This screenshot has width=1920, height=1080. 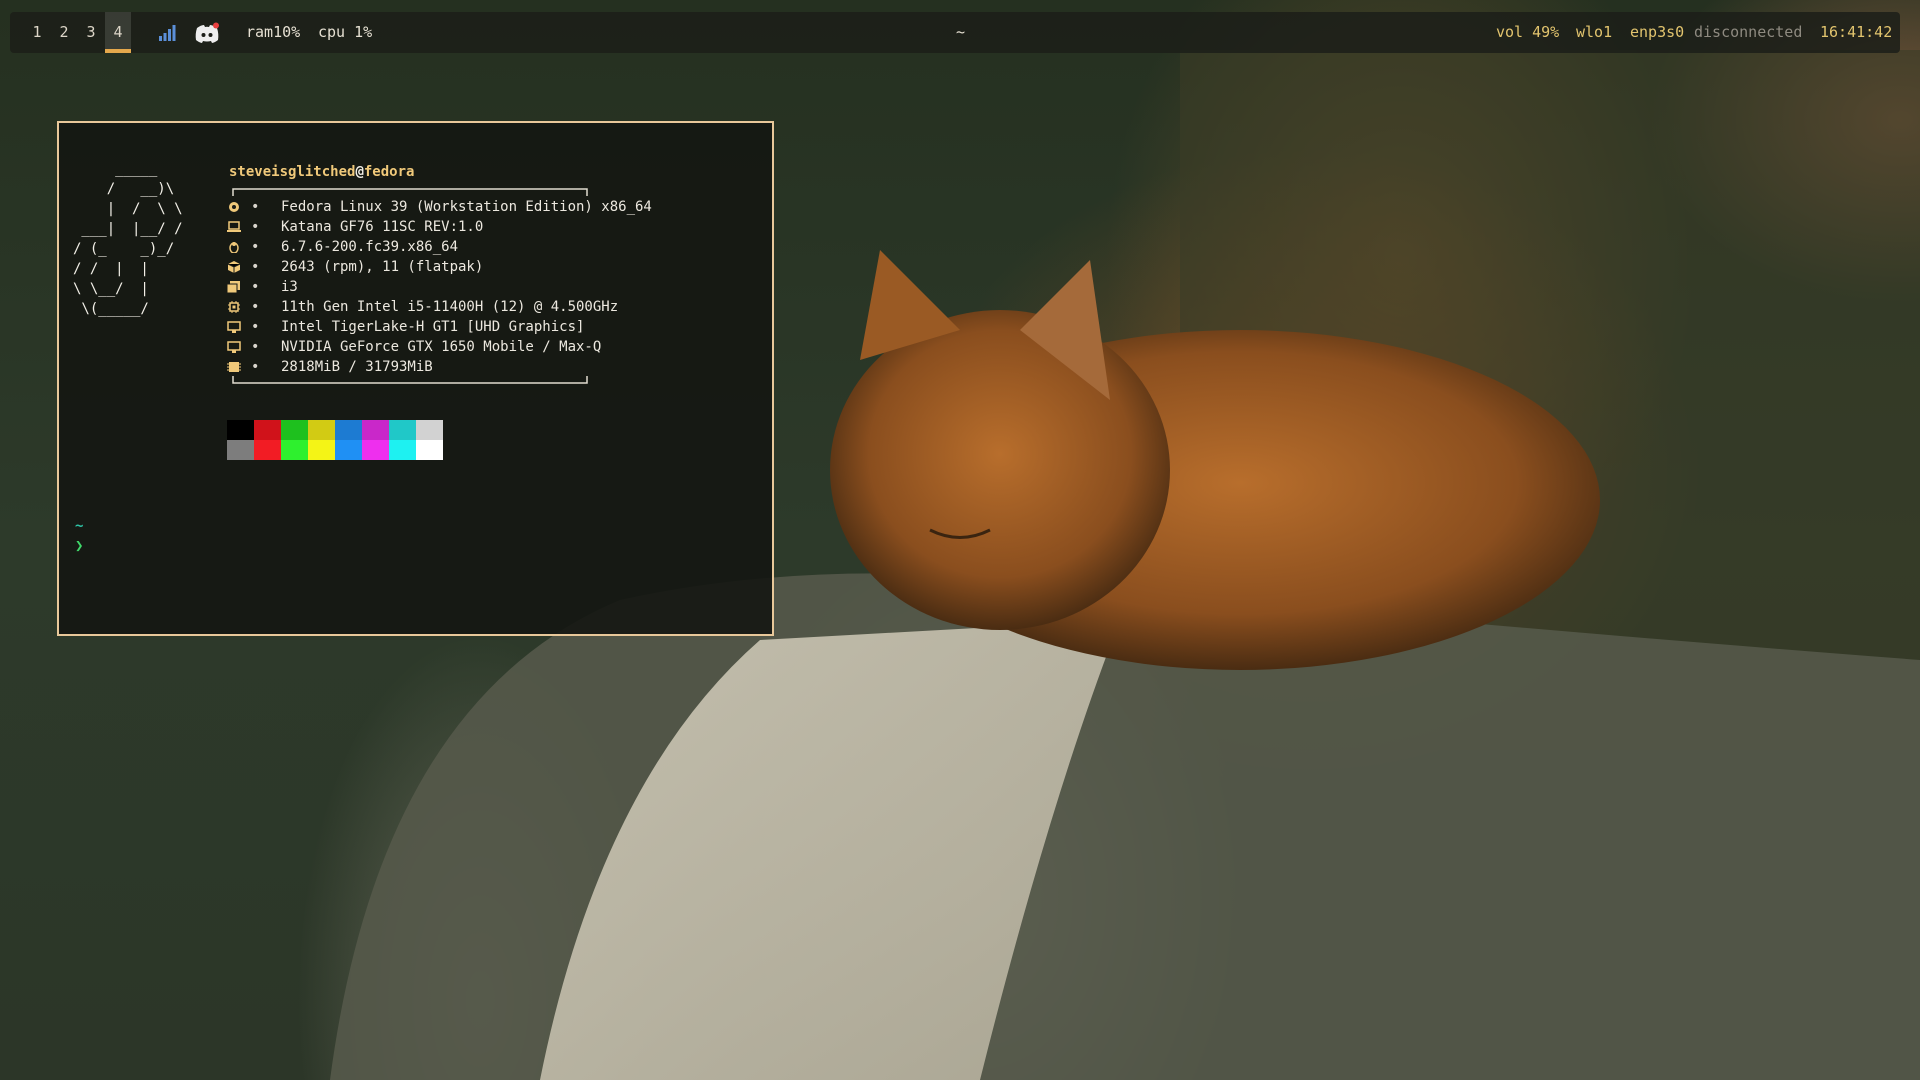 I want to click on laptop-icon, so click(x=234, y=226).